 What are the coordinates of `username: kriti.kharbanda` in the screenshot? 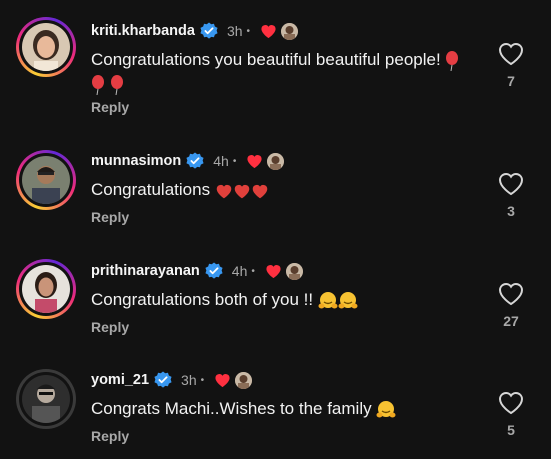 It's located at (143, 31).